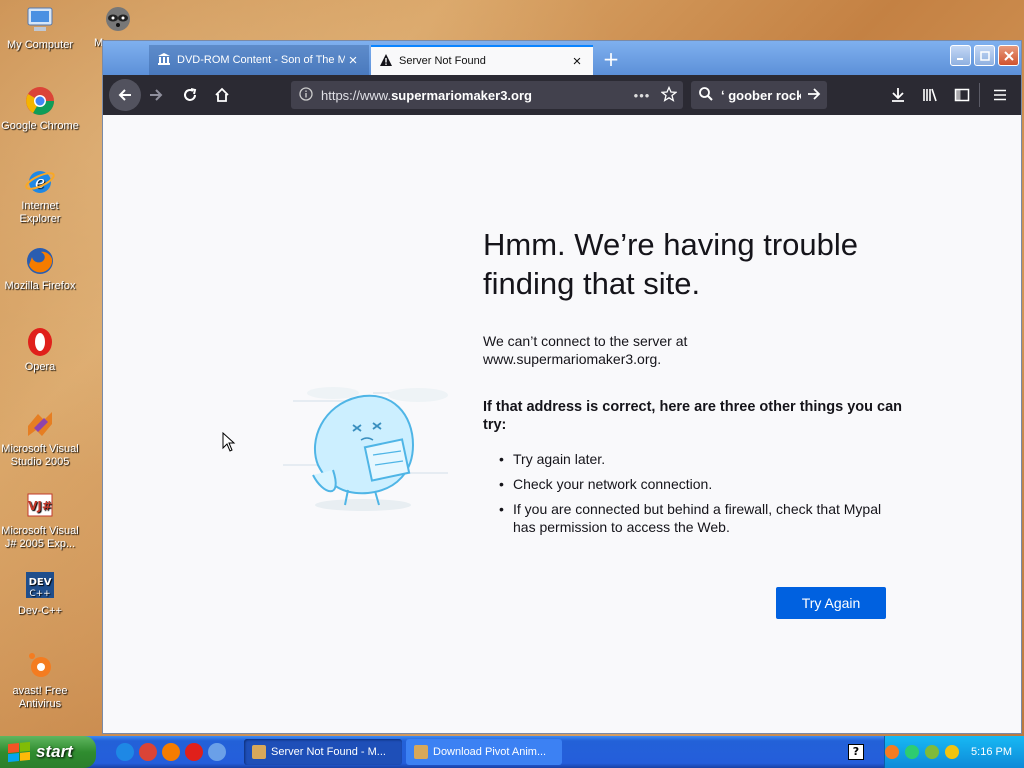 This screenshot has width=1024, height=768. I want to click on museum-icon, so click(164, 60).